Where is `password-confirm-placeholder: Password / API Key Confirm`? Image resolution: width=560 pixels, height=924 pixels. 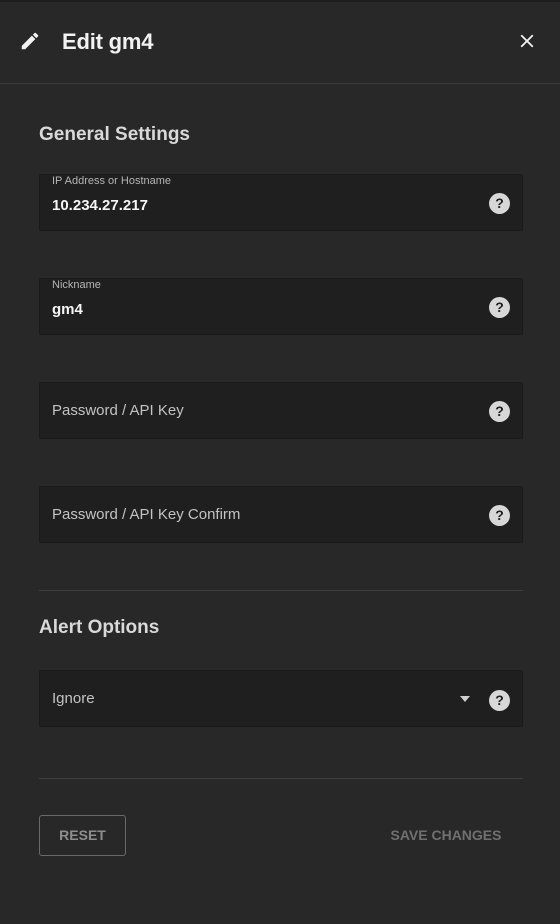
password-confirm-placeholder: Password / API Key Confirm is located at coordinates (146, 514).